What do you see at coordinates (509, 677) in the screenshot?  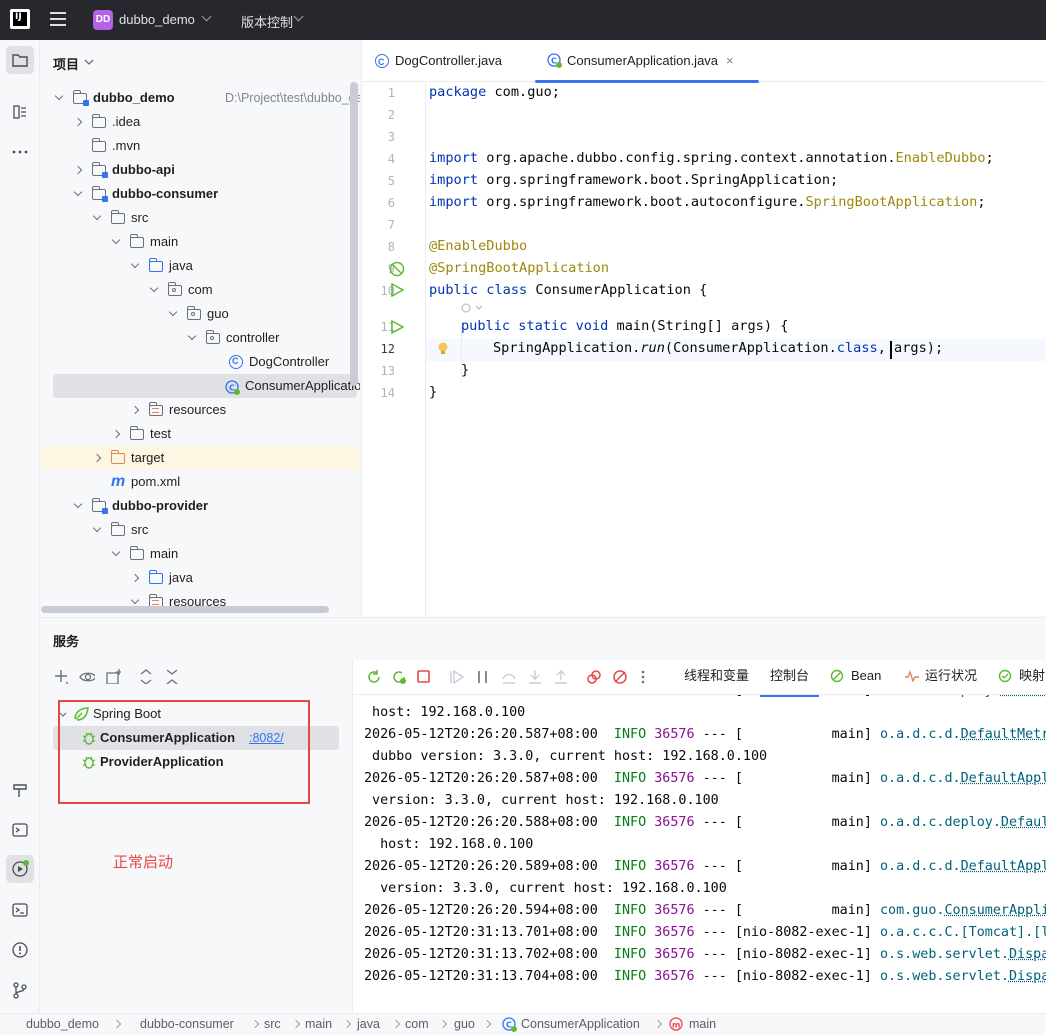 I see `step-over-icon` at bounding box center [509, 677].